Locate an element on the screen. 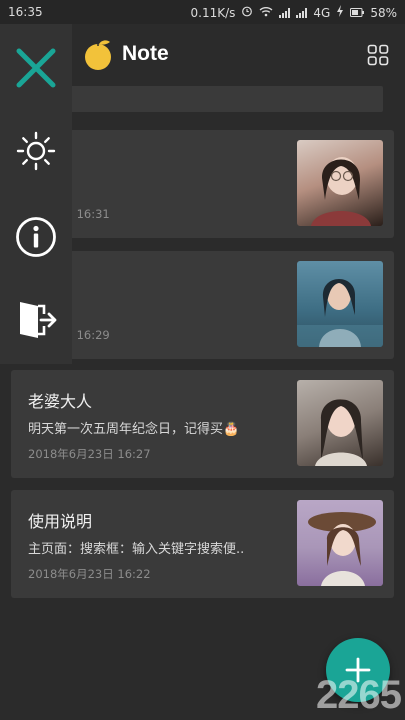 This screenshot has width=405, height=720. charging-icon is located at coordinates (340, 12).